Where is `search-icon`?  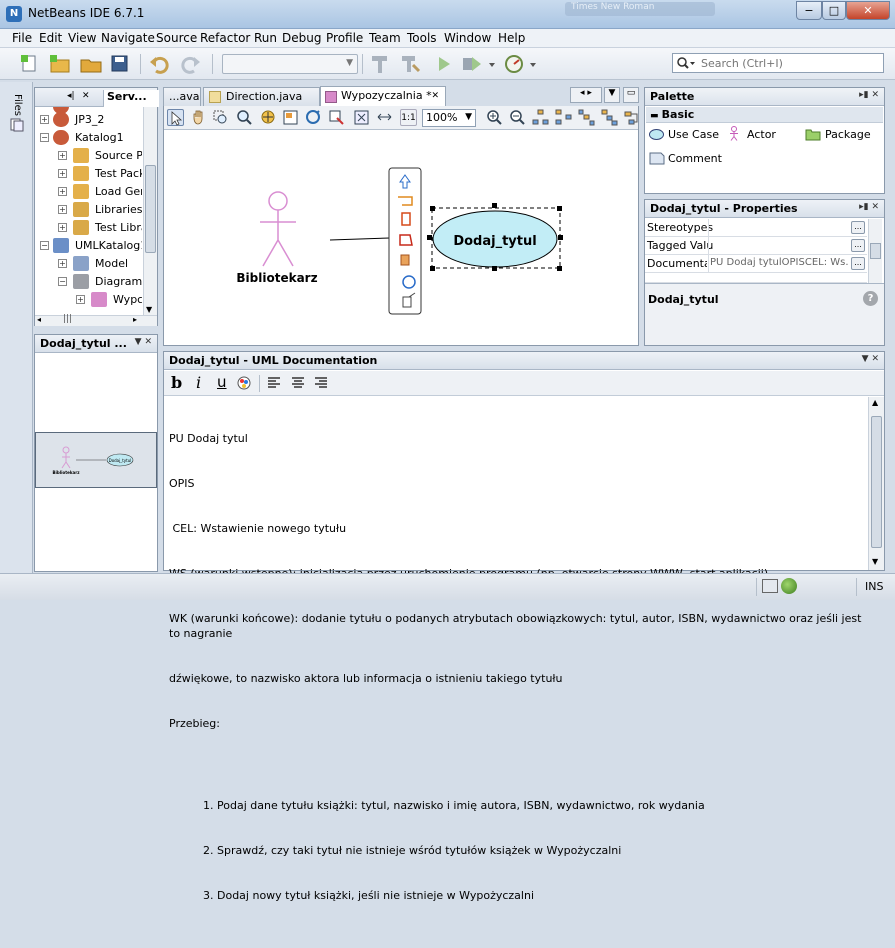
search-icon is located at coordinates (686, 64).